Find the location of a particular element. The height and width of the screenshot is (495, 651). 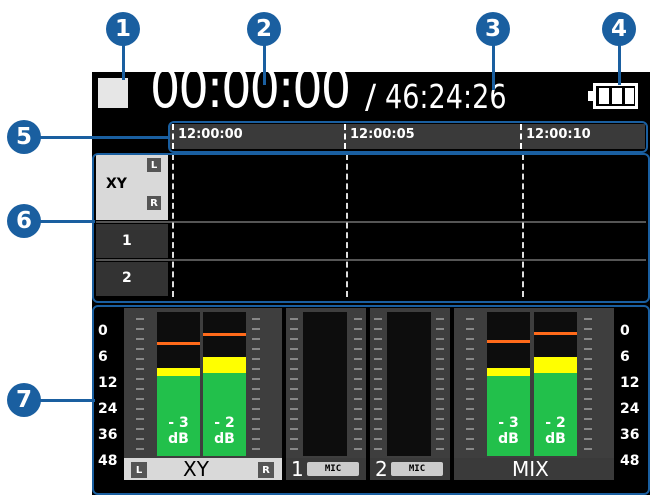

callout-4: 4 is located at coordinates (619, 29).